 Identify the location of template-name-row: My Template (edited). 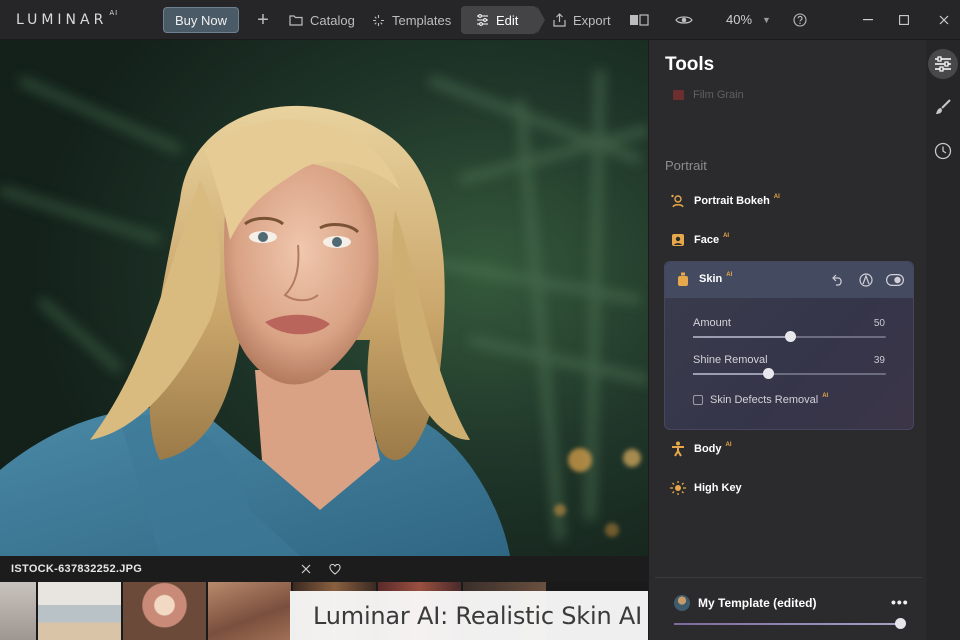
(745, 603).